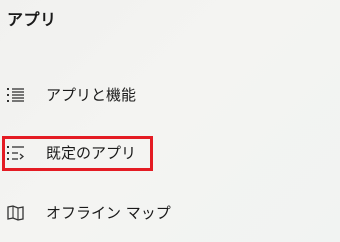  What do you see at coordinates (15, 213) in the screenshot?
I see `offline-map-icon` at bounding box center [15, 213].